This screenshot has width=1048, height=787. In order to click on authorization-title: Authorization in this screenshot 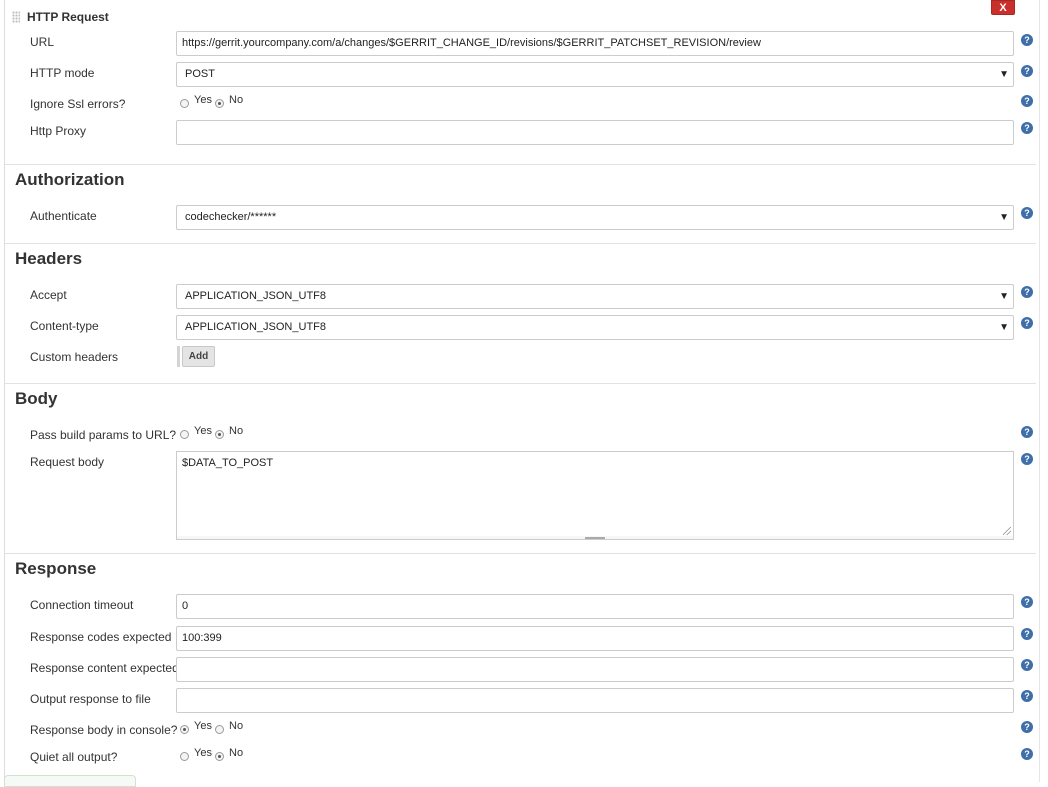, I will do `click(70, 179)`.